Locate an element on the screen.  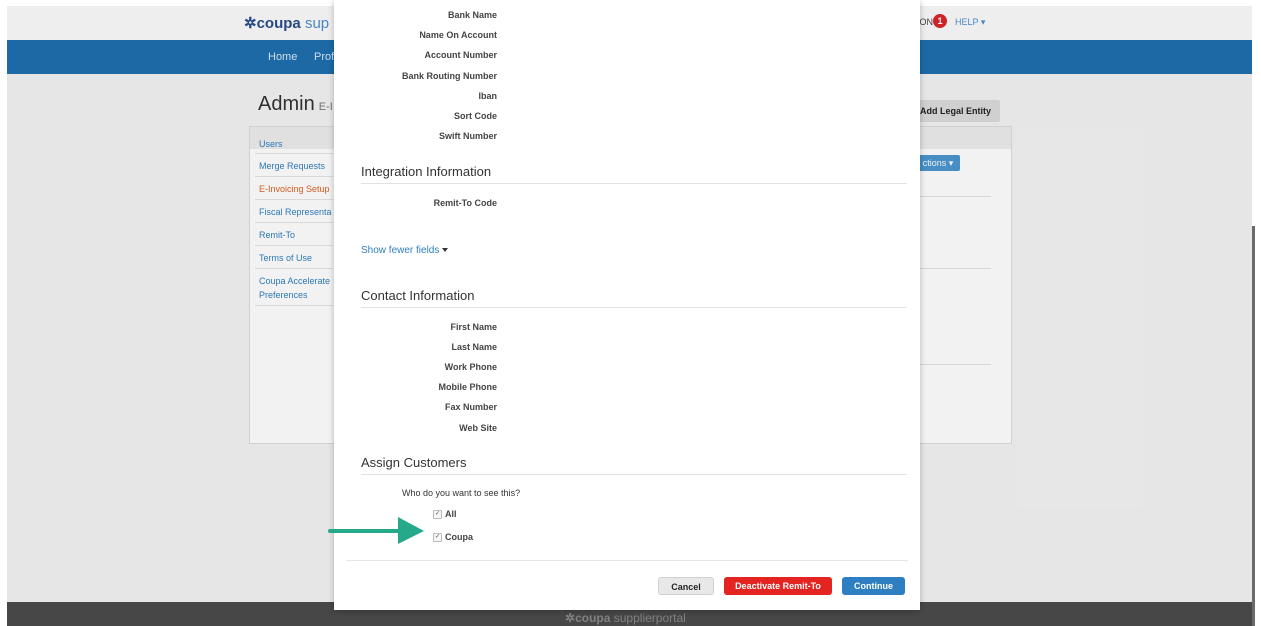
field-label-fax-number: Fax Number is located at coordinates (470, 407).